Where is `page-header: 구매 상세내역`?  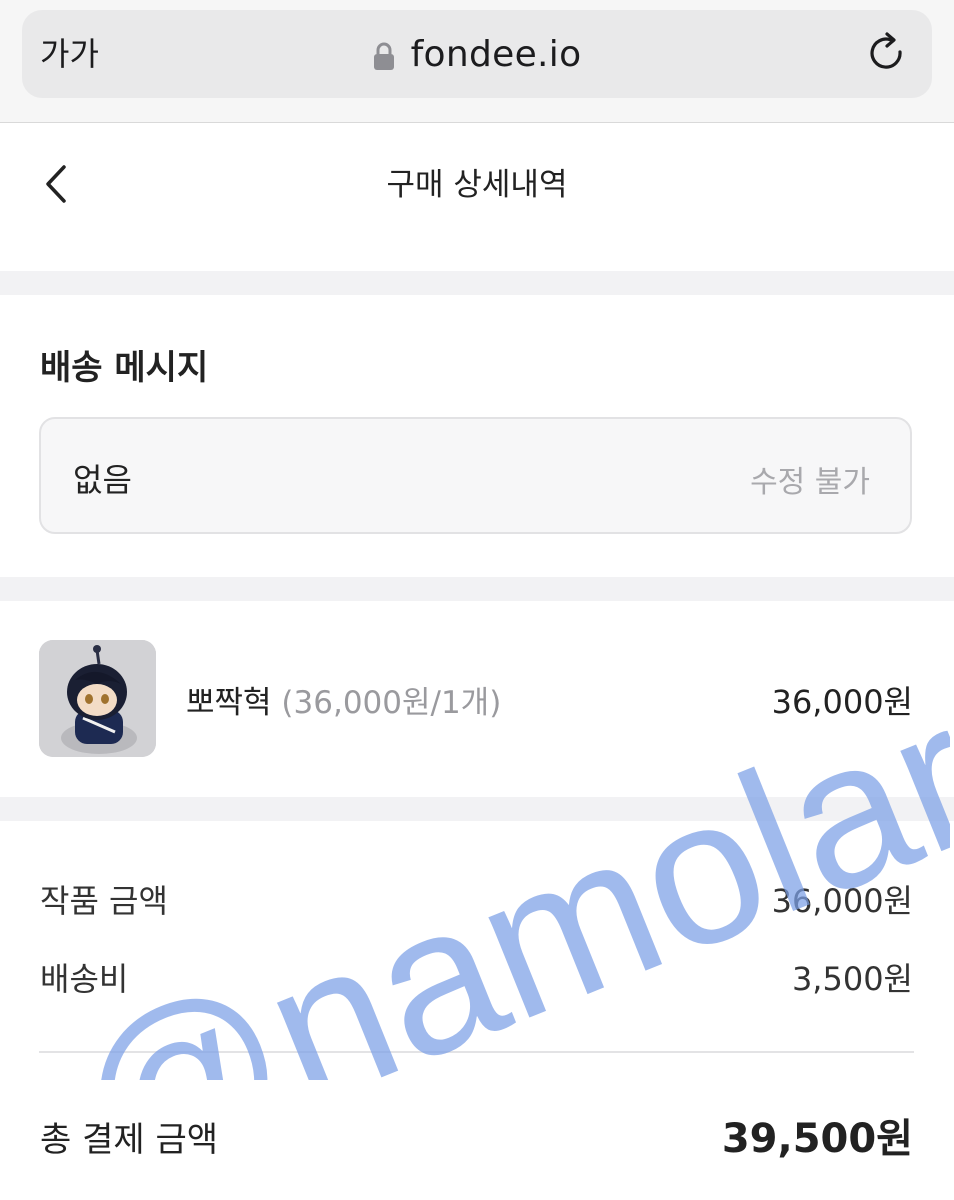 page-header: 구매 상세내역 is located at coordinates (477, 197).